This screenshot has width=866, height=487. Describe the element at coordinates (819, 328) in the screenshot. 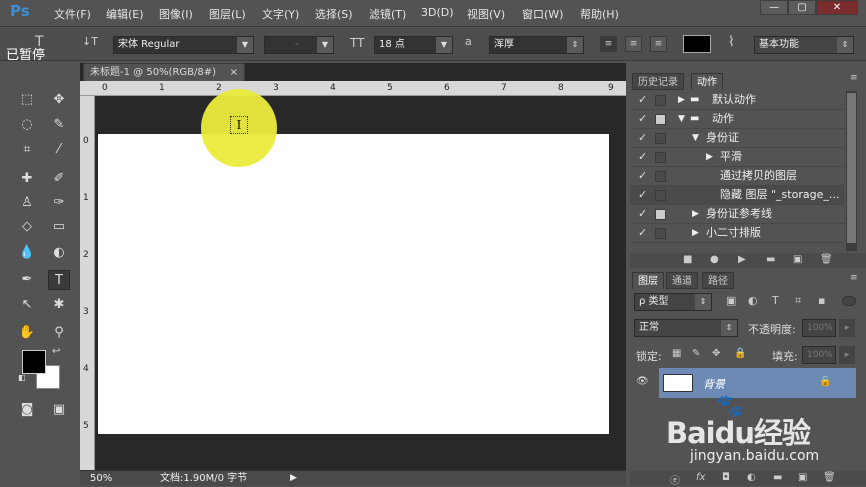

I see `opacity-input: 100%` at that location.